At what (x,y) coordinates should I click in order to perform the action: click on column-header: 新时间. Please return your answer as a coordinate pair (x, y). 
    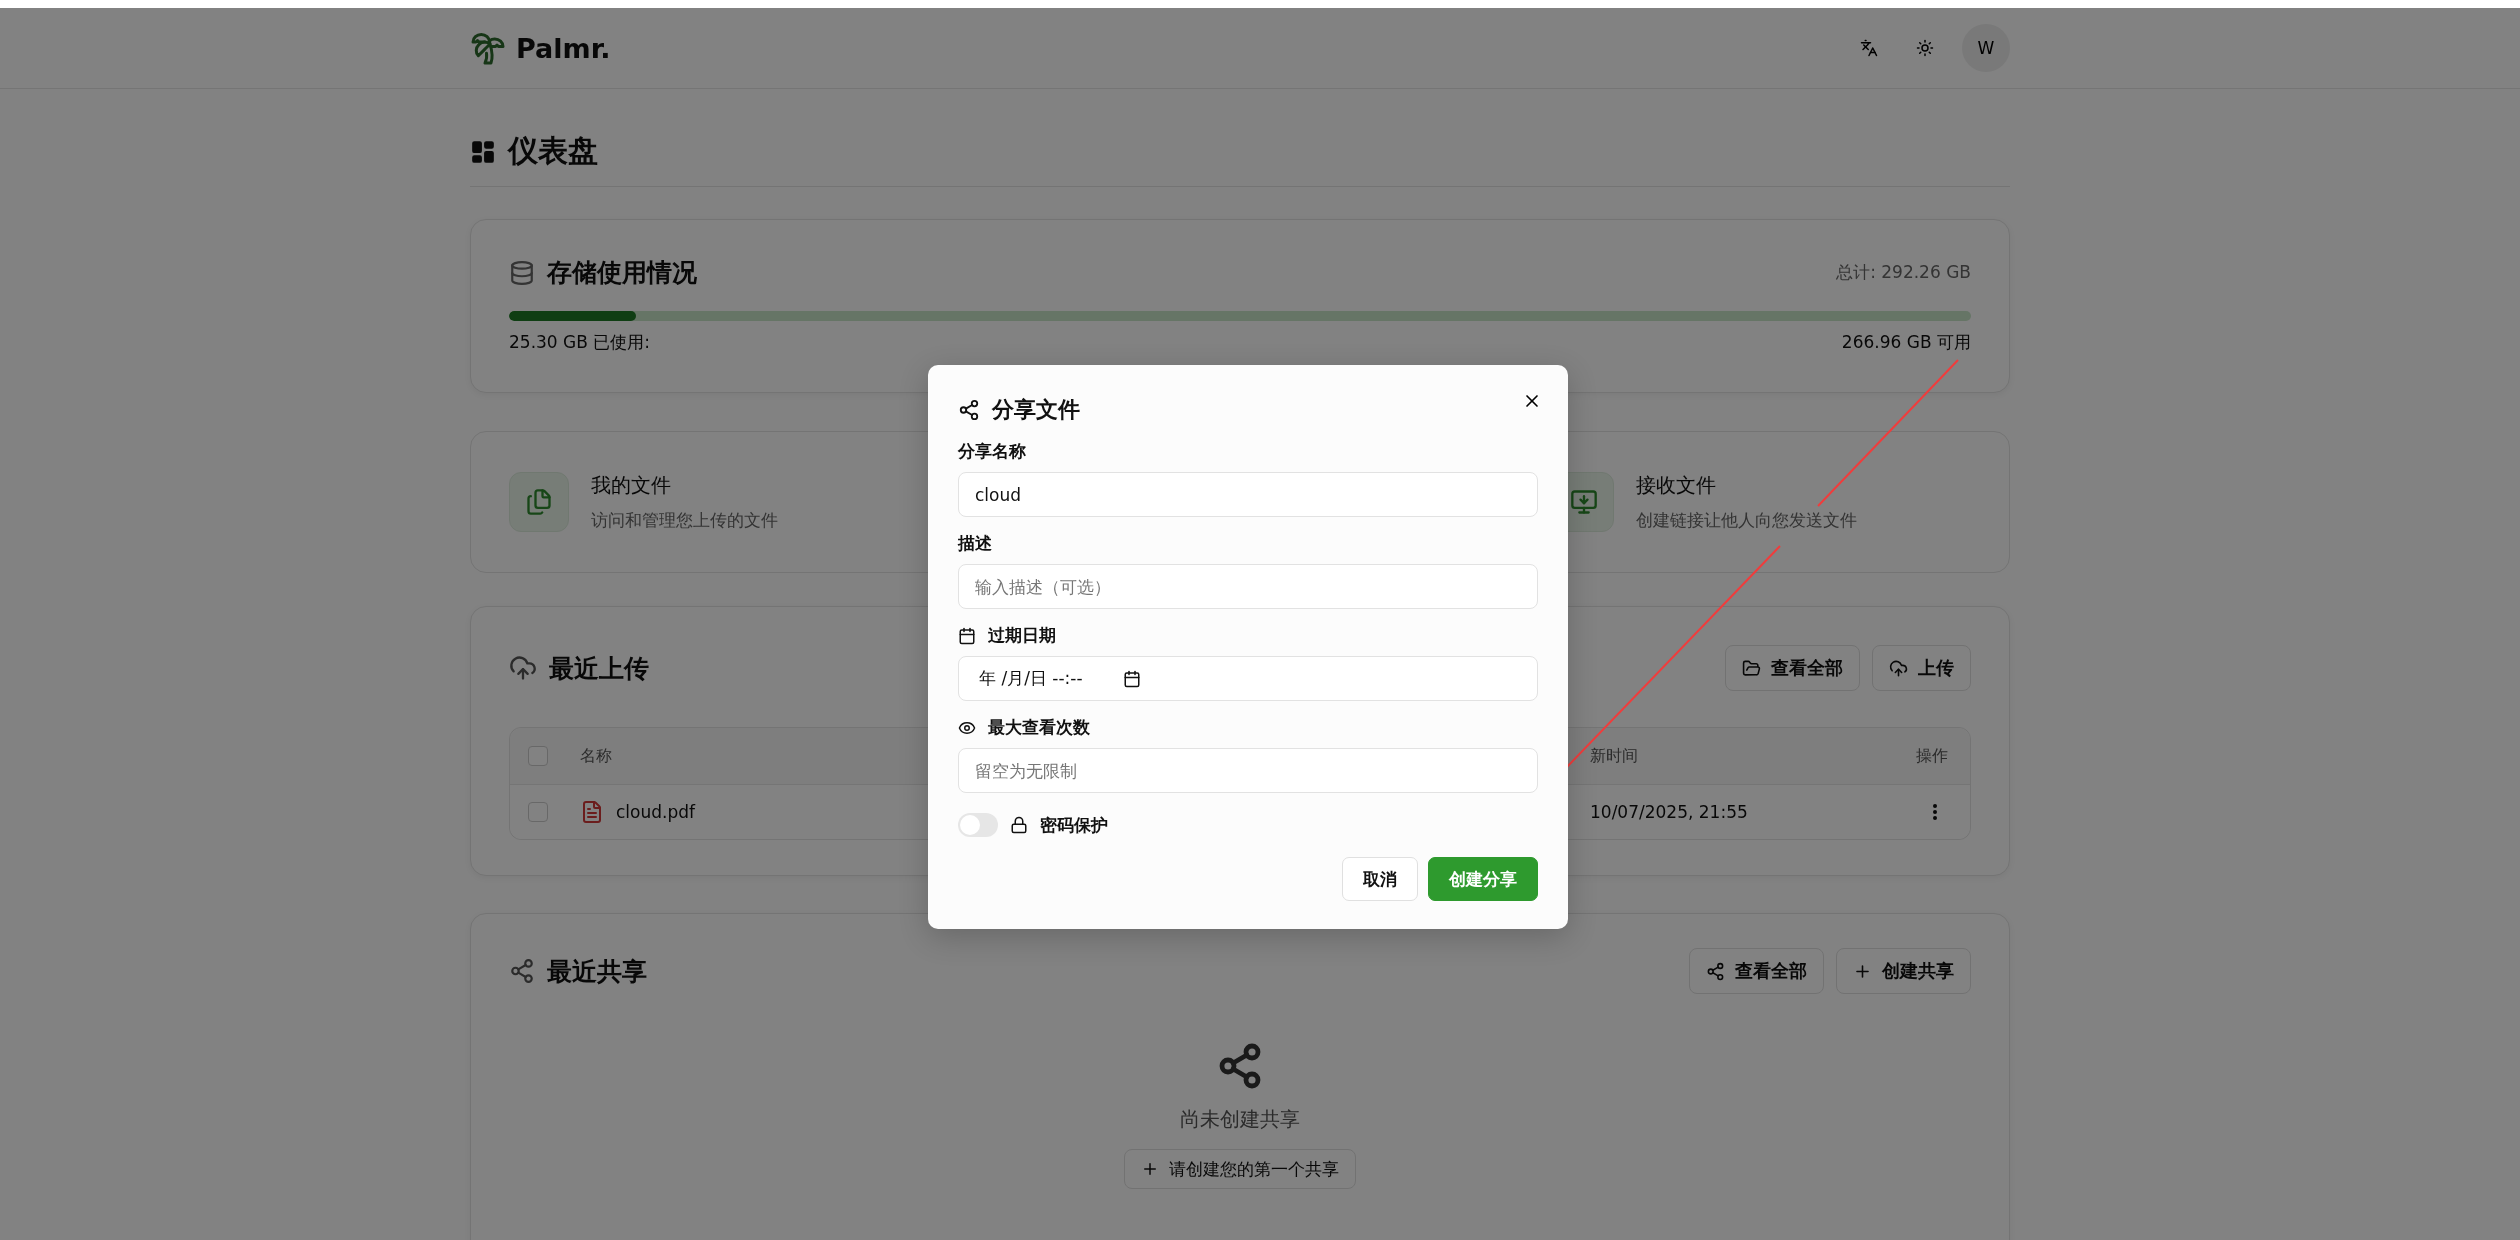
    Looking at the image, I should click on (1614, 756).